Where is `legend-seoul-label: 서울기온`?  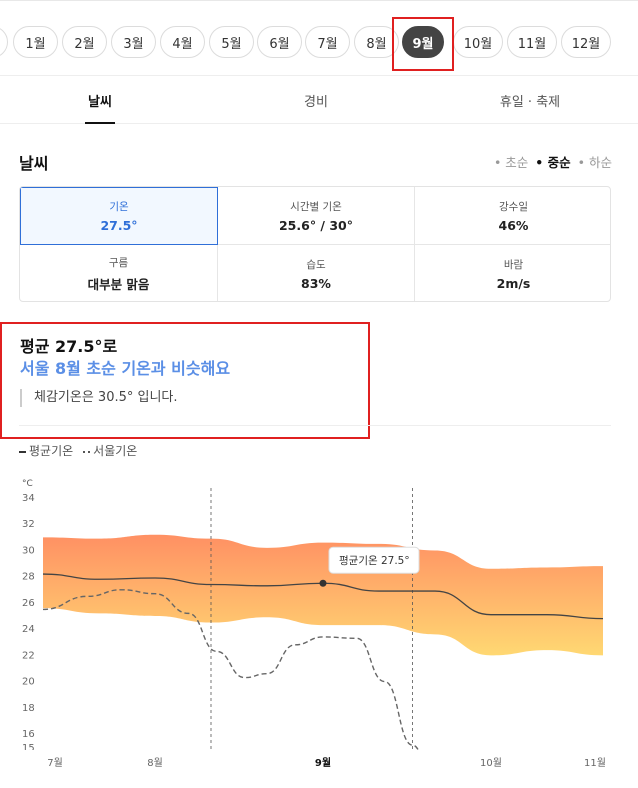
legend-seoul-label: 서울기온 is located at coordinates (115, 451).